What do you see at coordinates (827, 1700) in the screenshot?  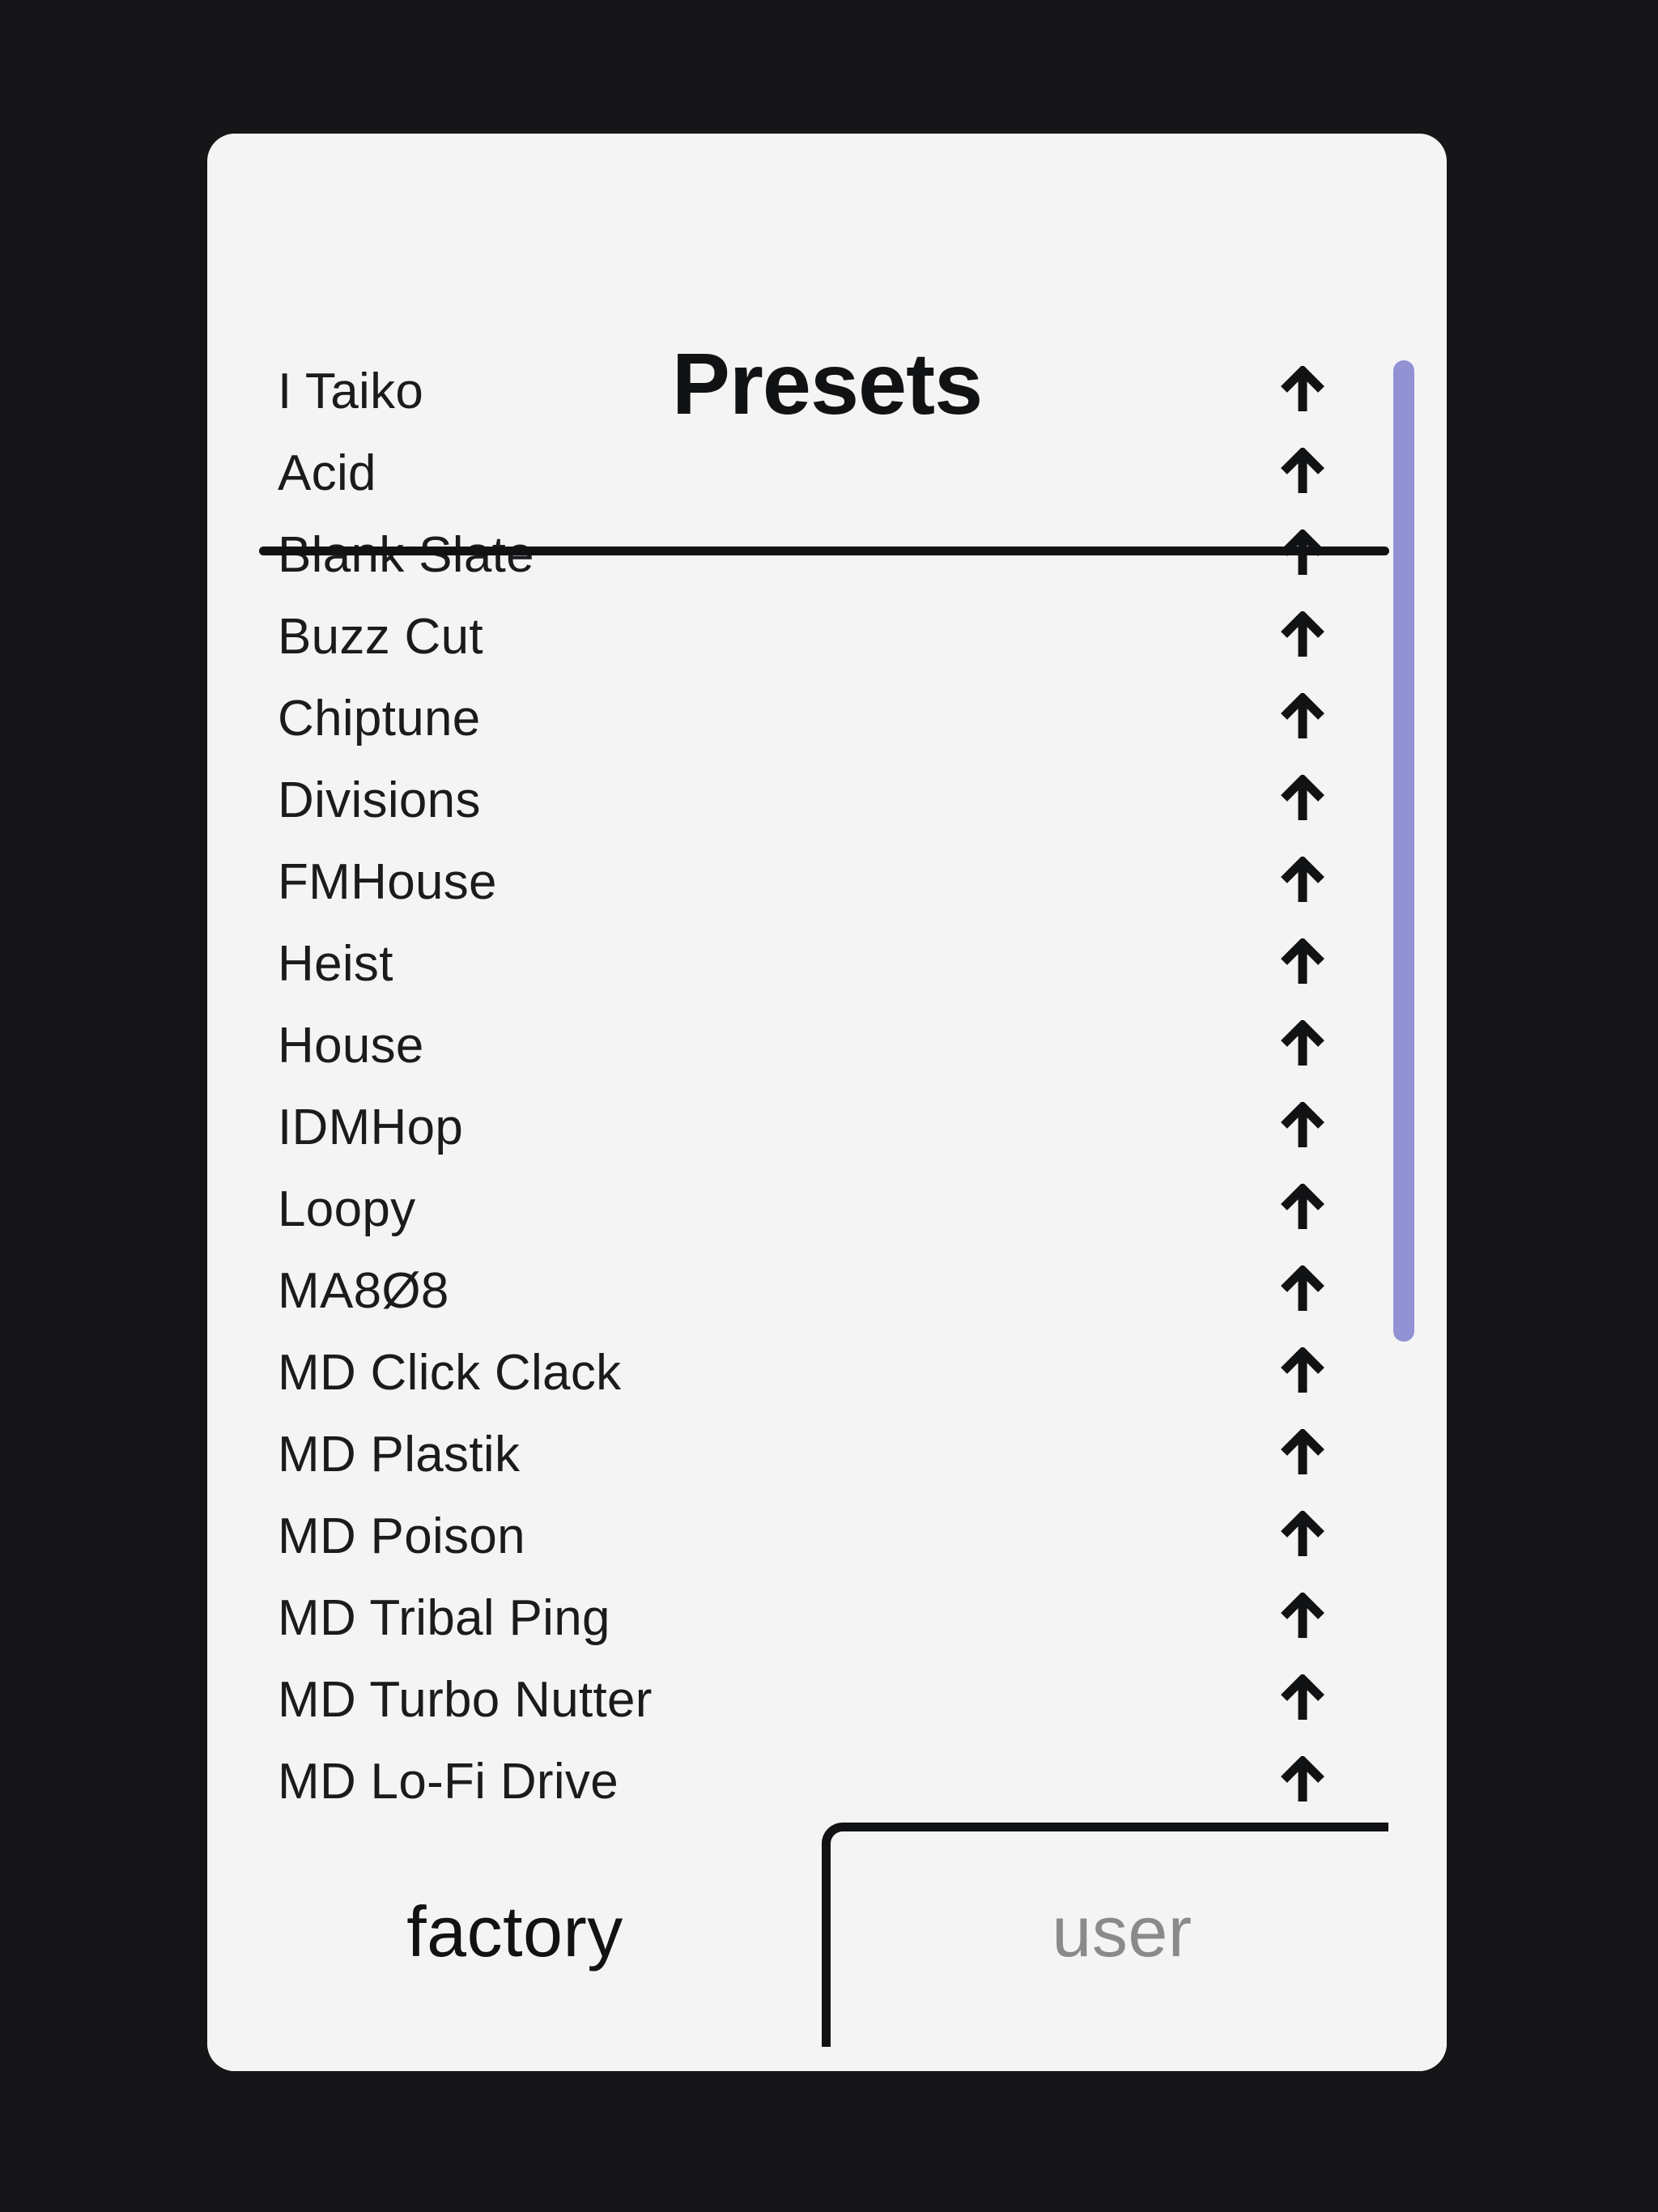 I see `preset-row: MD Turbo Nutter` at bounding box center [827, 1700].